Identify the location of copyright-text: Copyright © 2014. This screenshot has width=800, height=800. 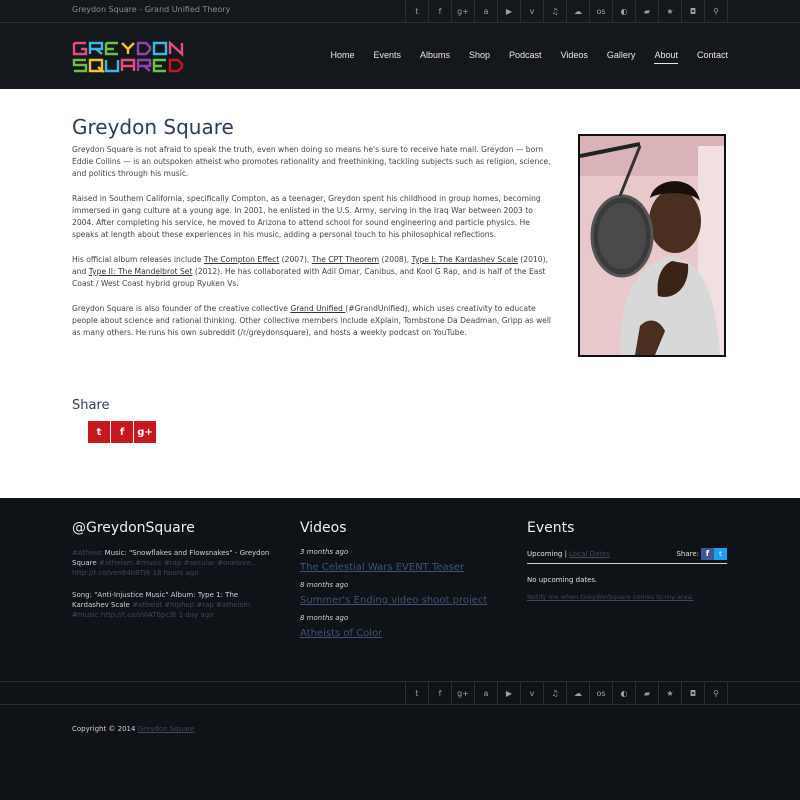
(105, 729).